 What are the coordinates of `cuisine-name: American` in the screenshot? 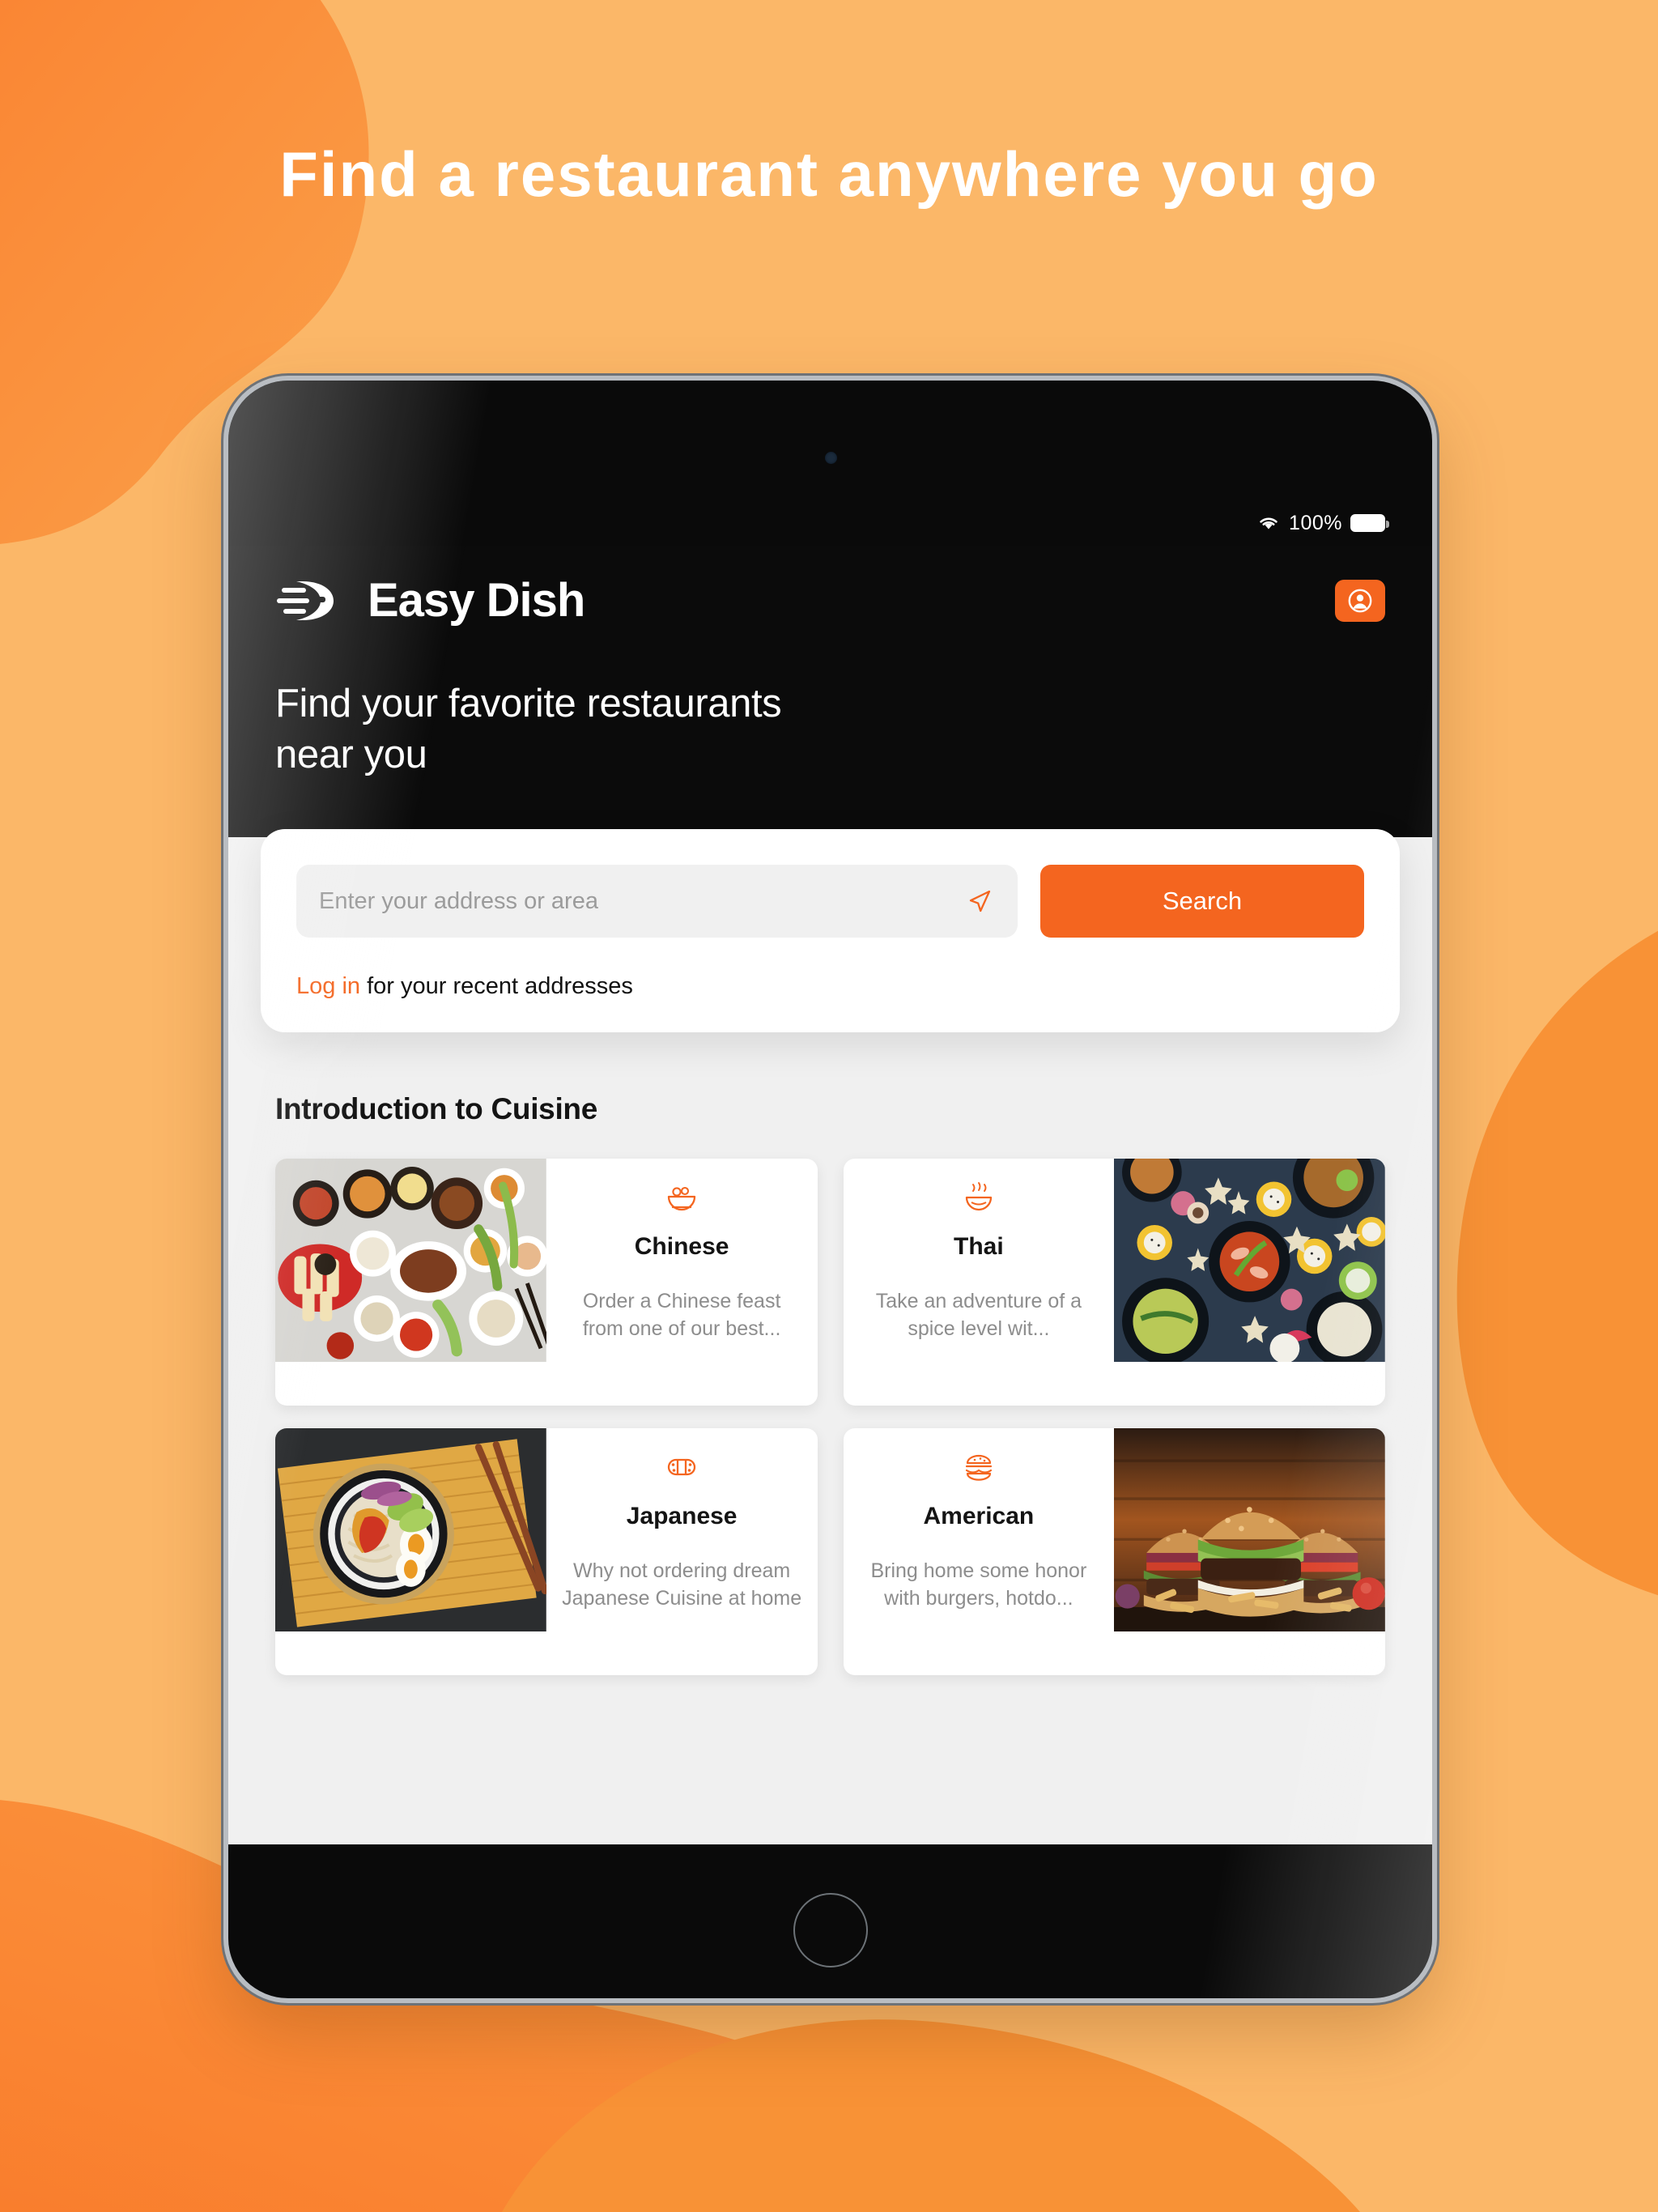 It's located at (979, 1516).